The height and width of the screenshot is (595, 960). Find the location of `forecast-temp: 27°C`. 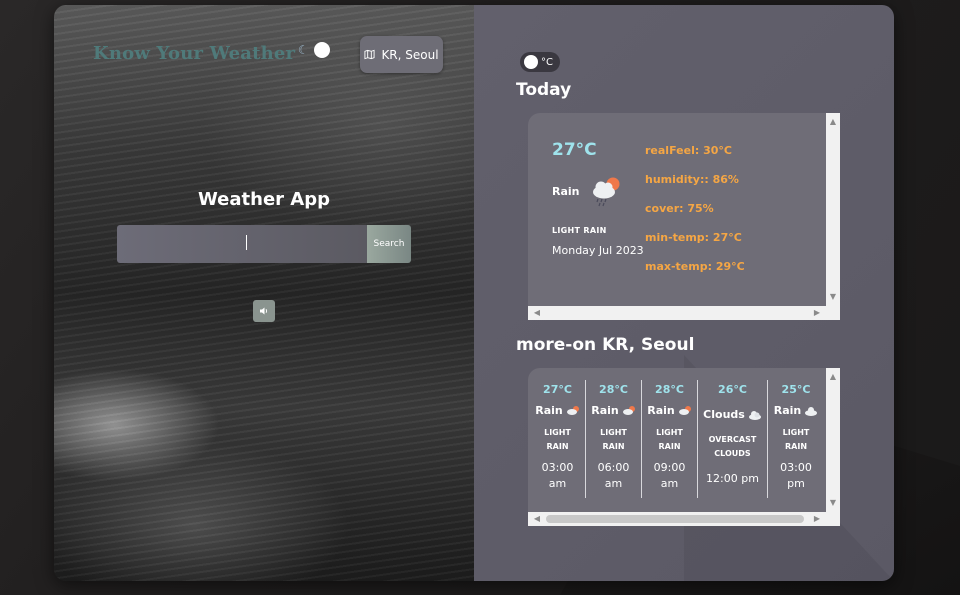

forecast-temp: 27°C is located at coordinates (557, 389).